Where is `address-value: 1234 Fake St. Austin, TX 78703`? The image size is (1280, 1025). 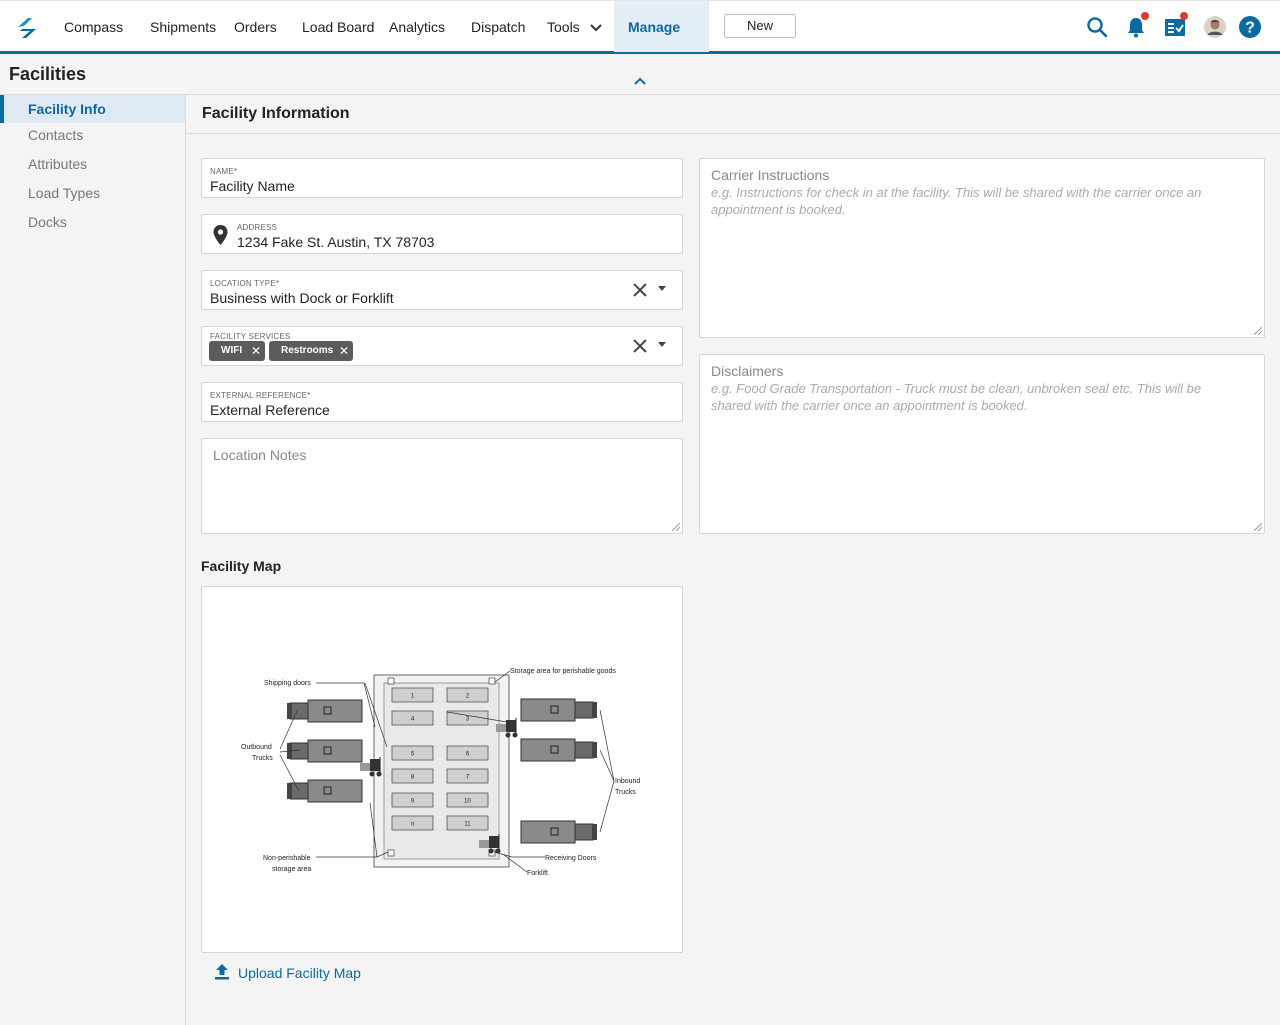 address-value: 1234 Fake St. Austin, TX 78703 is located at coordinates (336, 242).